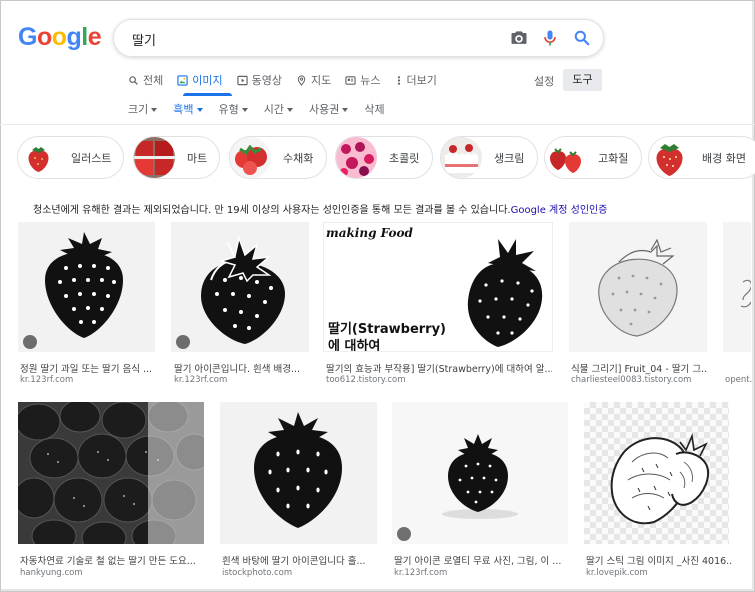 The width and height of the screenshot is (755, 592). I want to click on tab-label: 이미지, so click(207, 80).